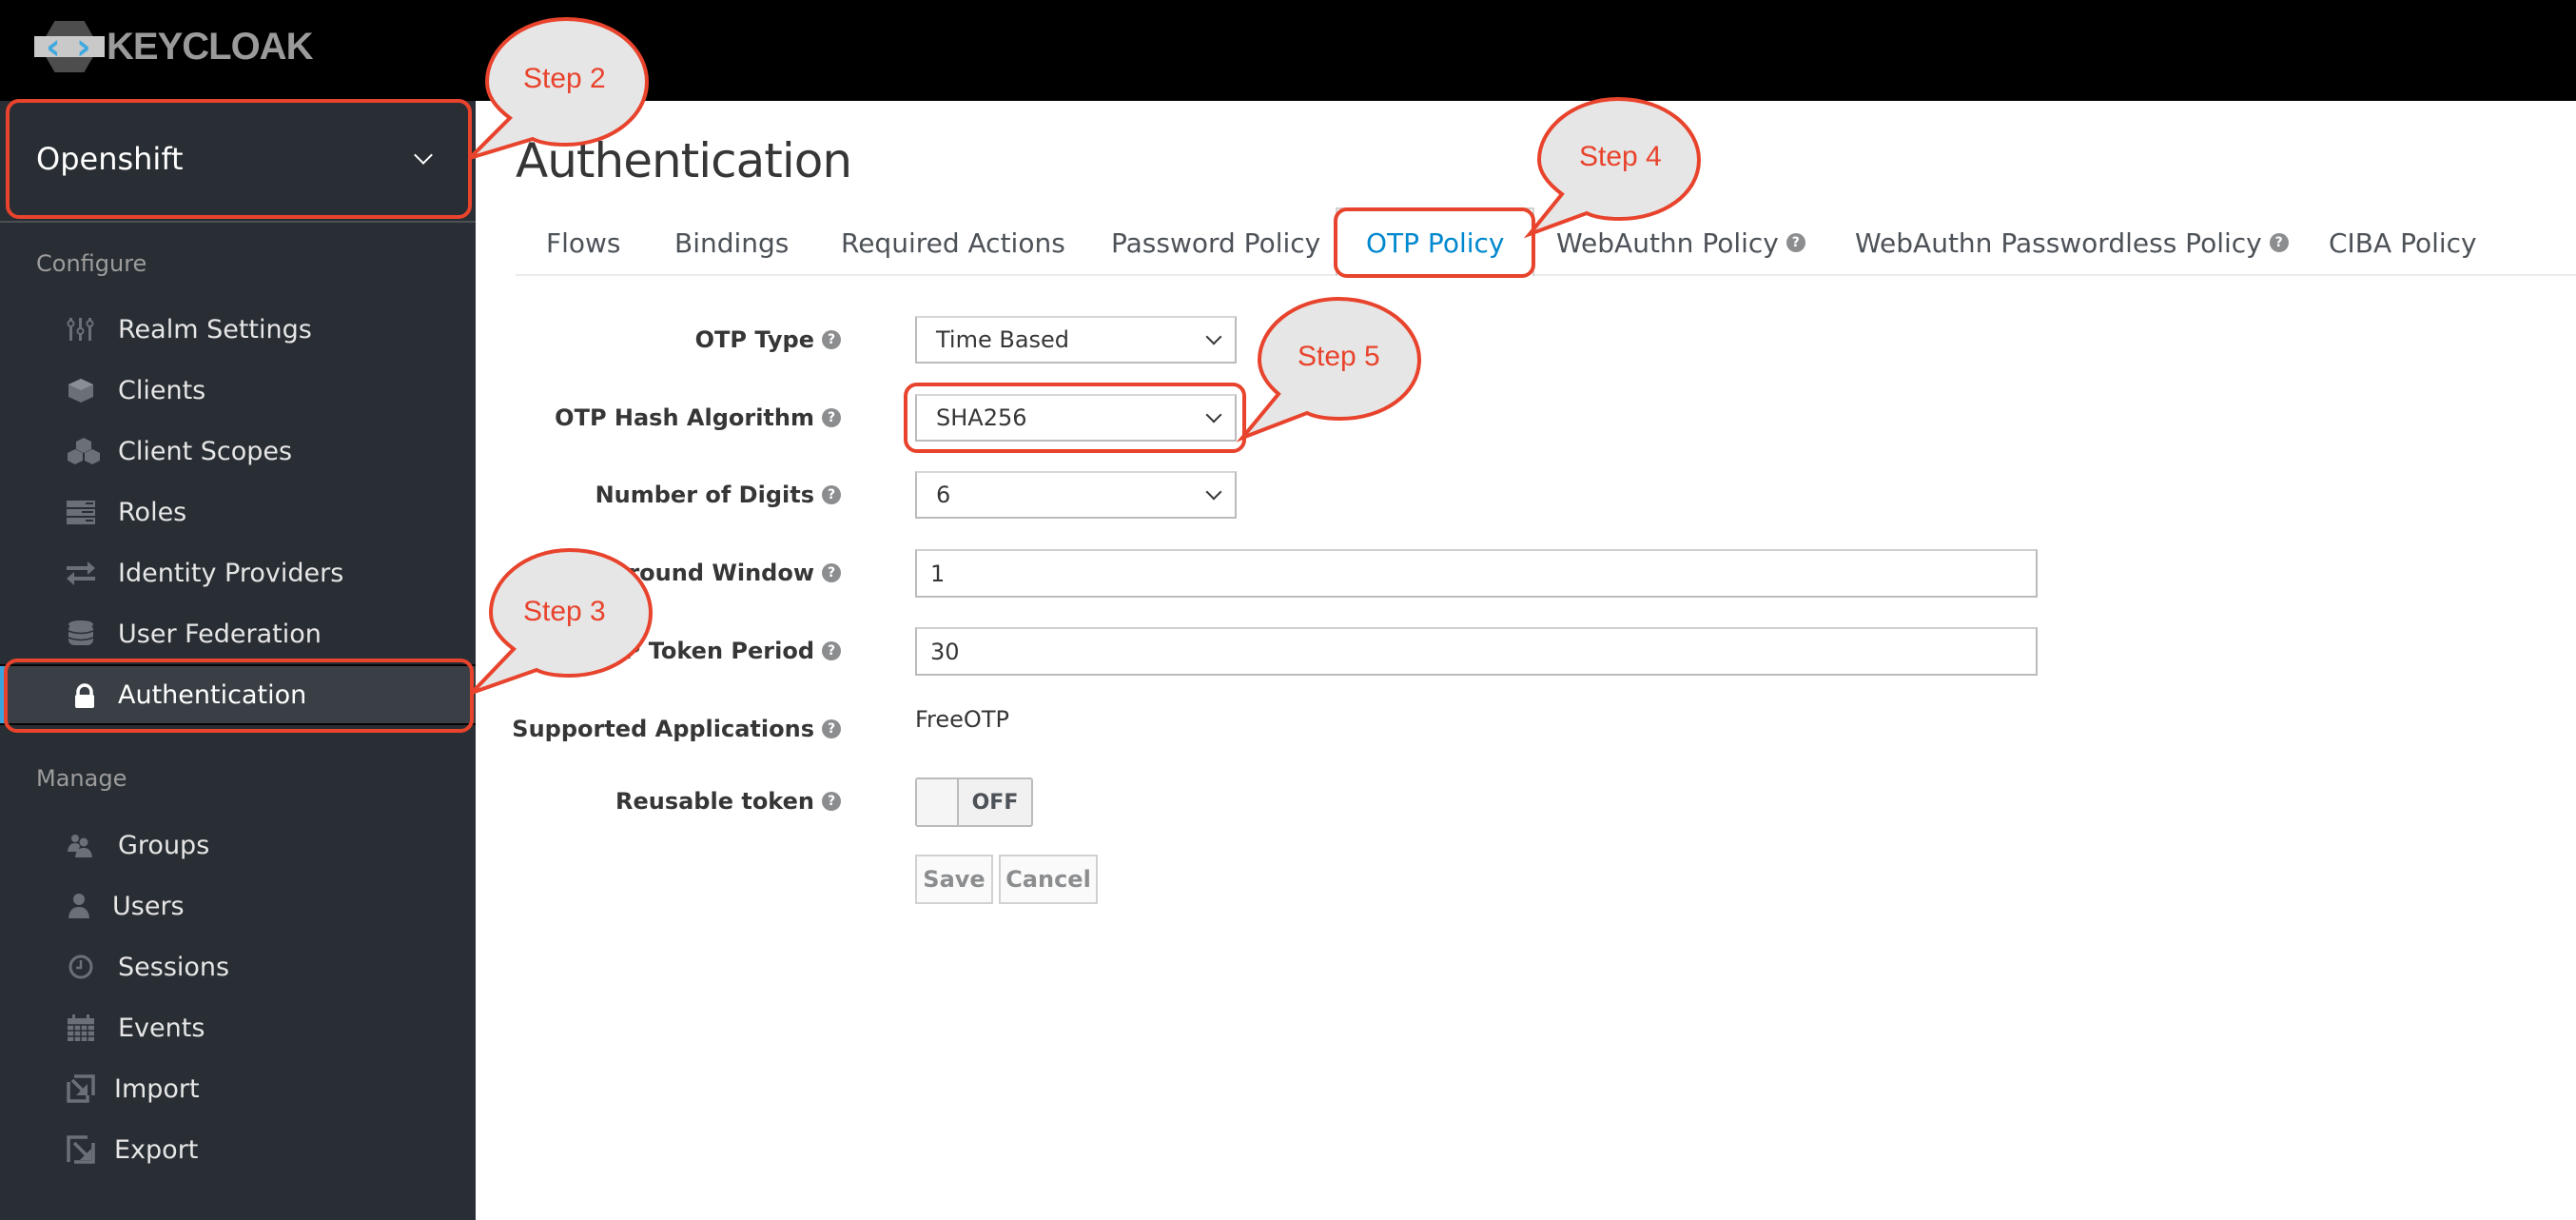 This screenshot has height=1220, width=2576. I want to click on otp-type-label: OTP Type?, so click(768, 340).